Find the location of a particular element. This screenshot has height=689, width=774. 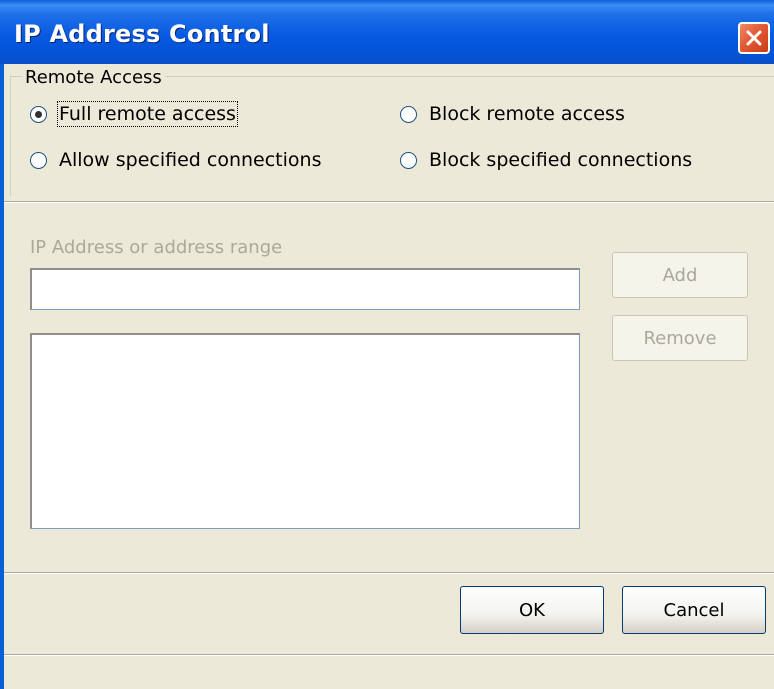

add-button: Add is located at coordinates (680, 275).